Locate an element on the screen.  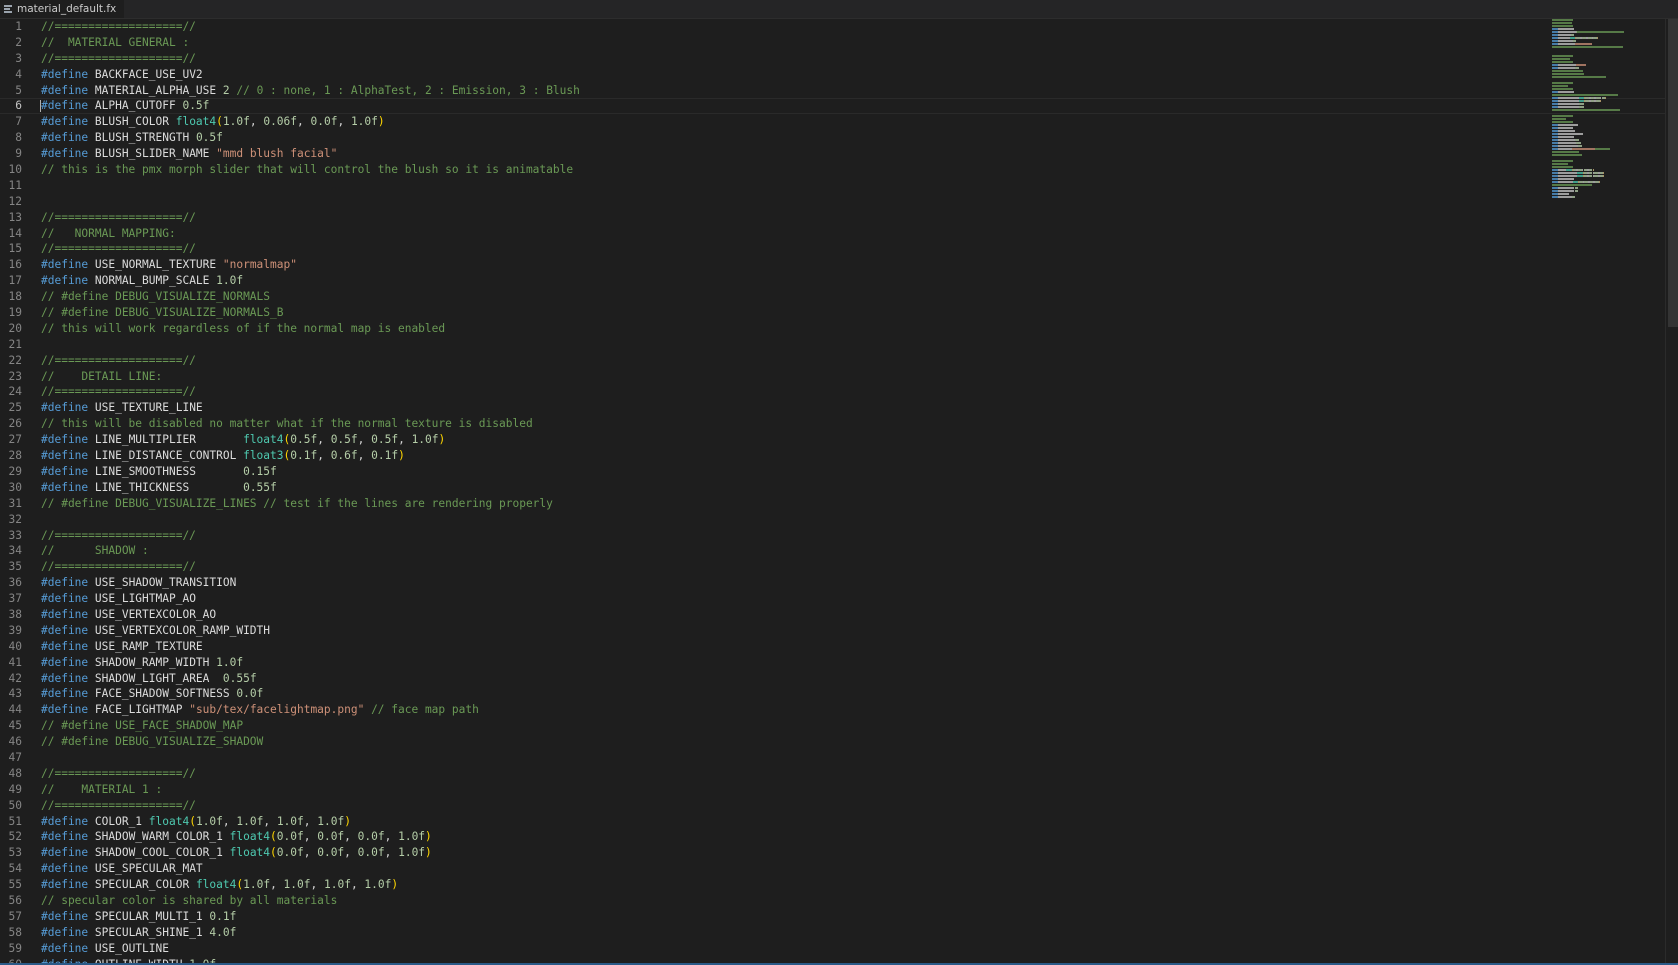
code-line: 35 //===================// is located at coordinates (832, 567).